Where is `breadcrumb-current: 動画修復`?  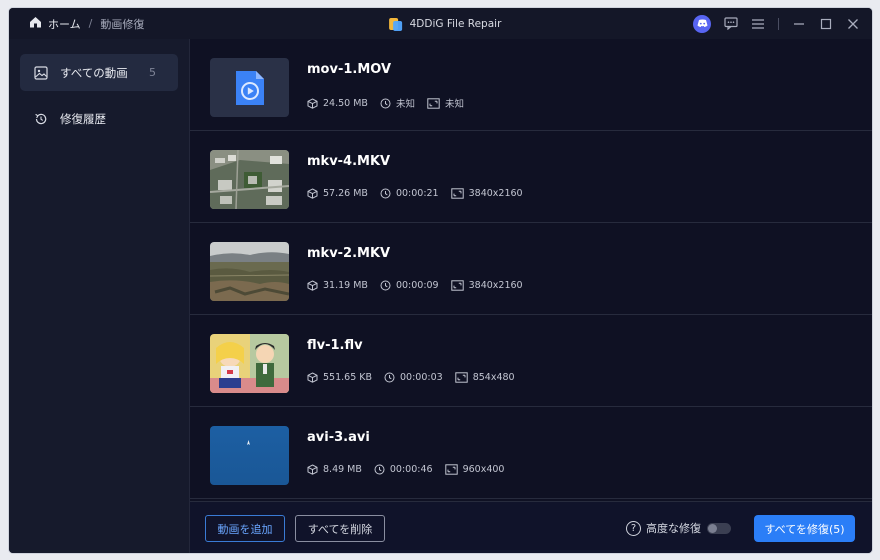 breadcrumb-current: 動画修復 is located at coordinates (122, 24).